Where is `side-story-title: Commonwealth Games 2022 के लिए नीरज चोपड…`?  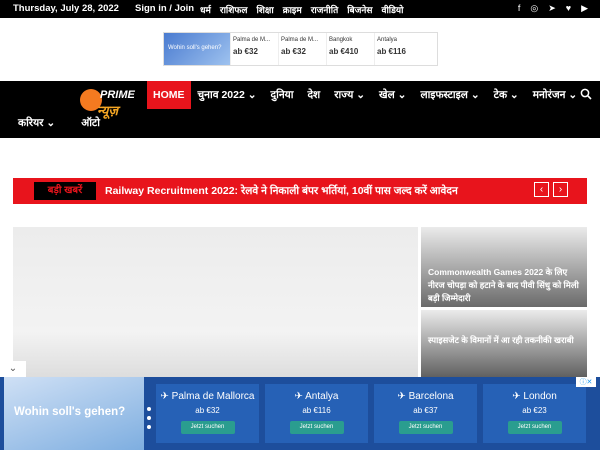 side-story-title: Commonwealth Games 2022 के लिए नीरज चोपड… is located at coordinates (505, 285).